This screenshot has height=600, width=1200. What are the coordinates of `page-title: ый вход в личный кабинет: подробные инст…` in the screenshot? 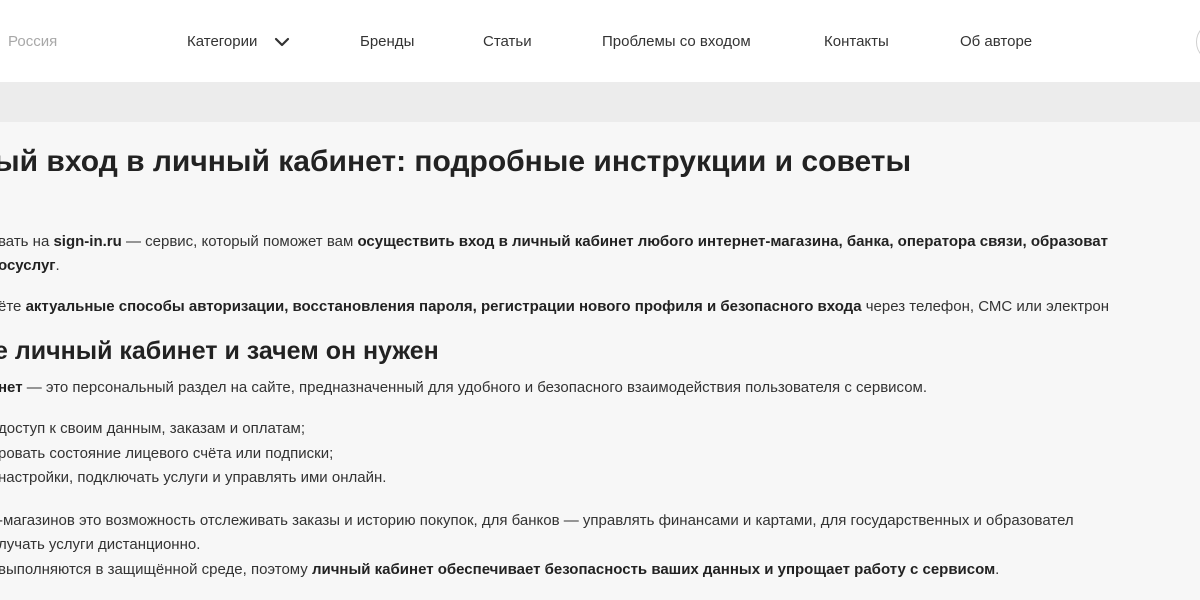 It's located at (456, 161).